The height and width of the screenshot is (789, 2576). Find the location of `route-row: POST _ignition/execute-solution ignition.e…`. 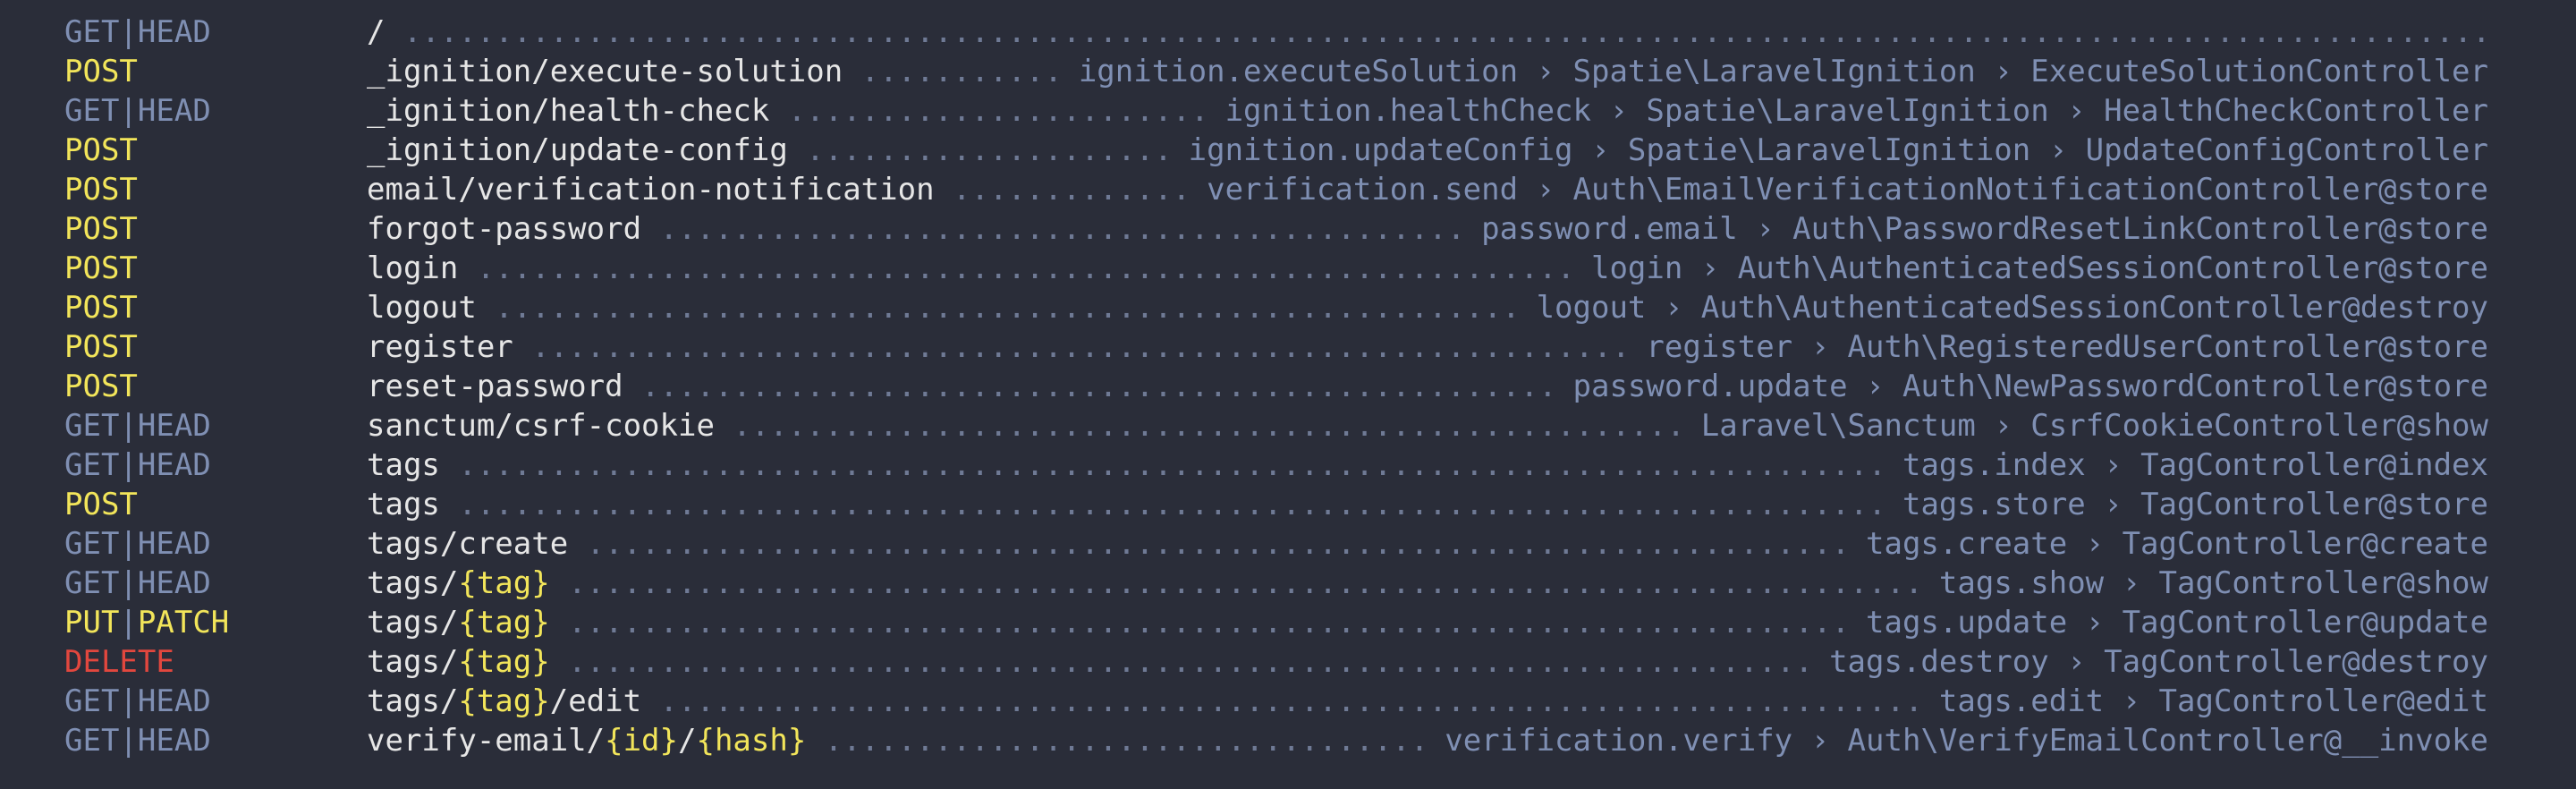

route-row: POST _ignition/execute-solution ignition.e… is located at coordinates (1288, 71).